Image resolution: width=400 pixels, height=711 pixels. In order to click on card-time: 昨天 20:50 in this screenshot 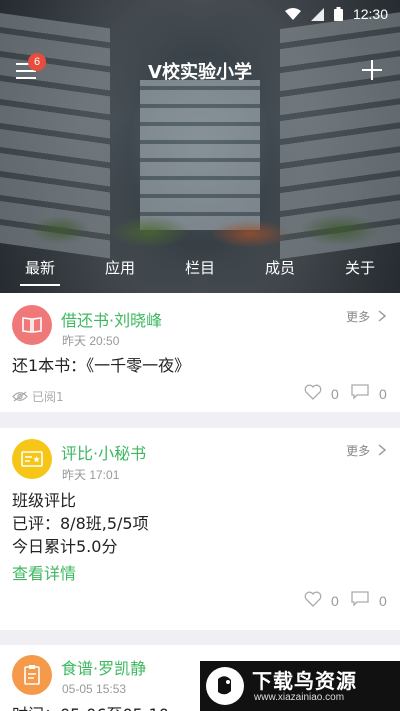, I will do `click(91, 341)`.